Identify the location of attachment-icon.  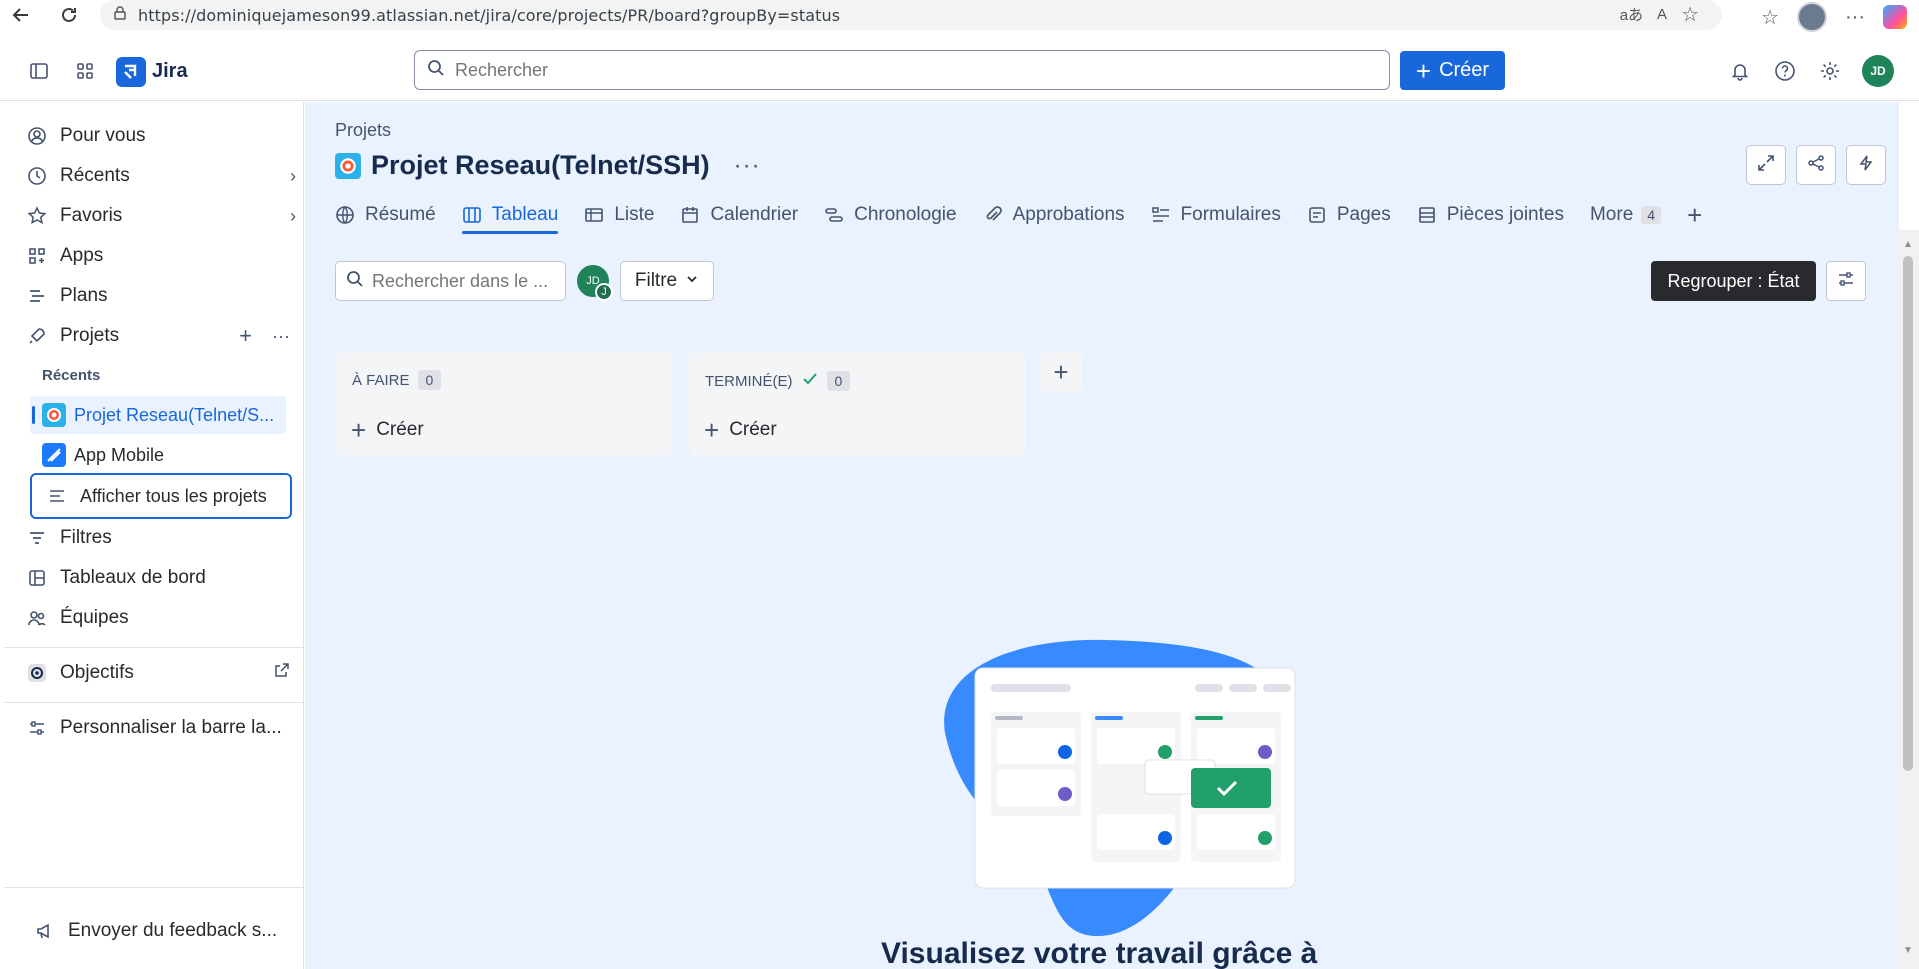
(1427, 215).